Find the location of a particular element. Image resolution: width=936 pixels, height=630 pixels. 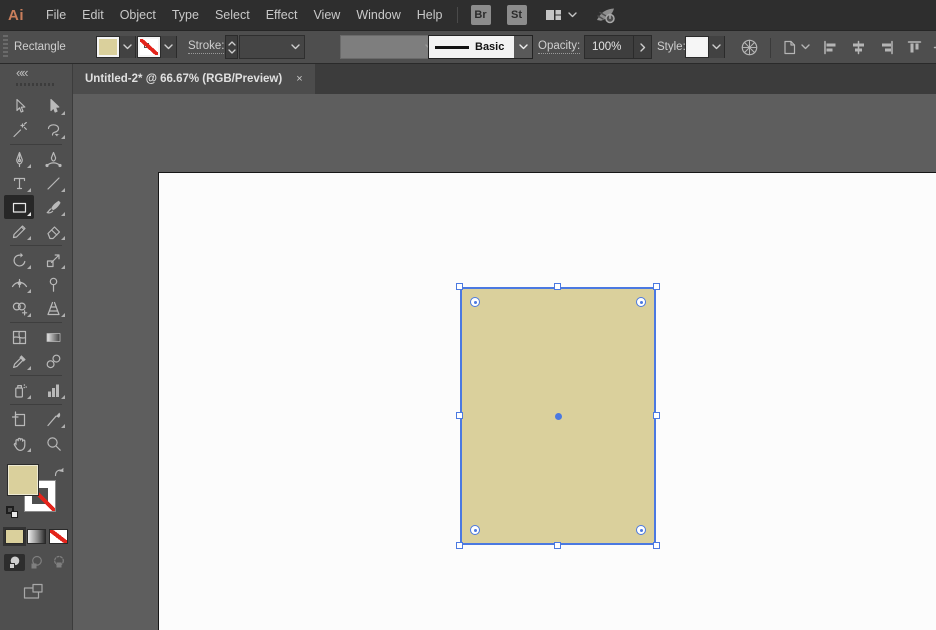

selection-handle-w is located at coordinates (459, 415).